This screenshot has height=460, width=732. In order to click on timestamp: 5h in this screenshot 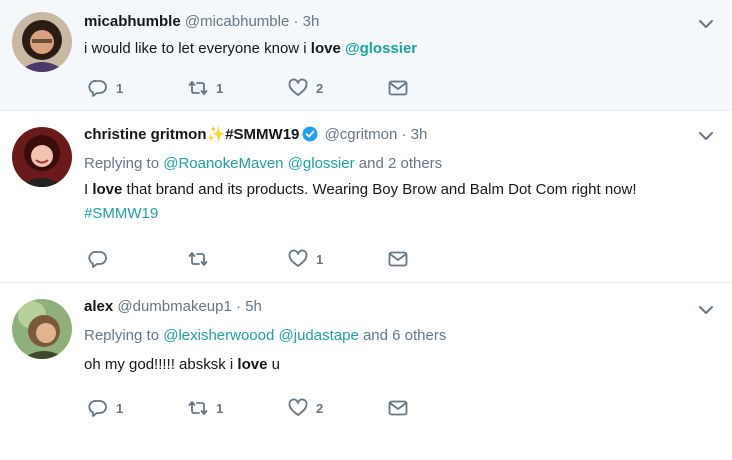, I will do `click(253, 306)`.